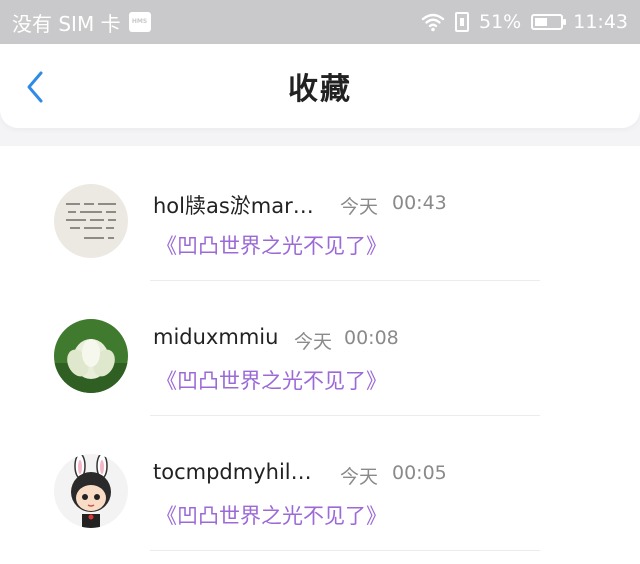 Image resolution: width=640 pixels, height=564 pixels. I want to click on item-name: miduxmmiu, so click(216, 337).